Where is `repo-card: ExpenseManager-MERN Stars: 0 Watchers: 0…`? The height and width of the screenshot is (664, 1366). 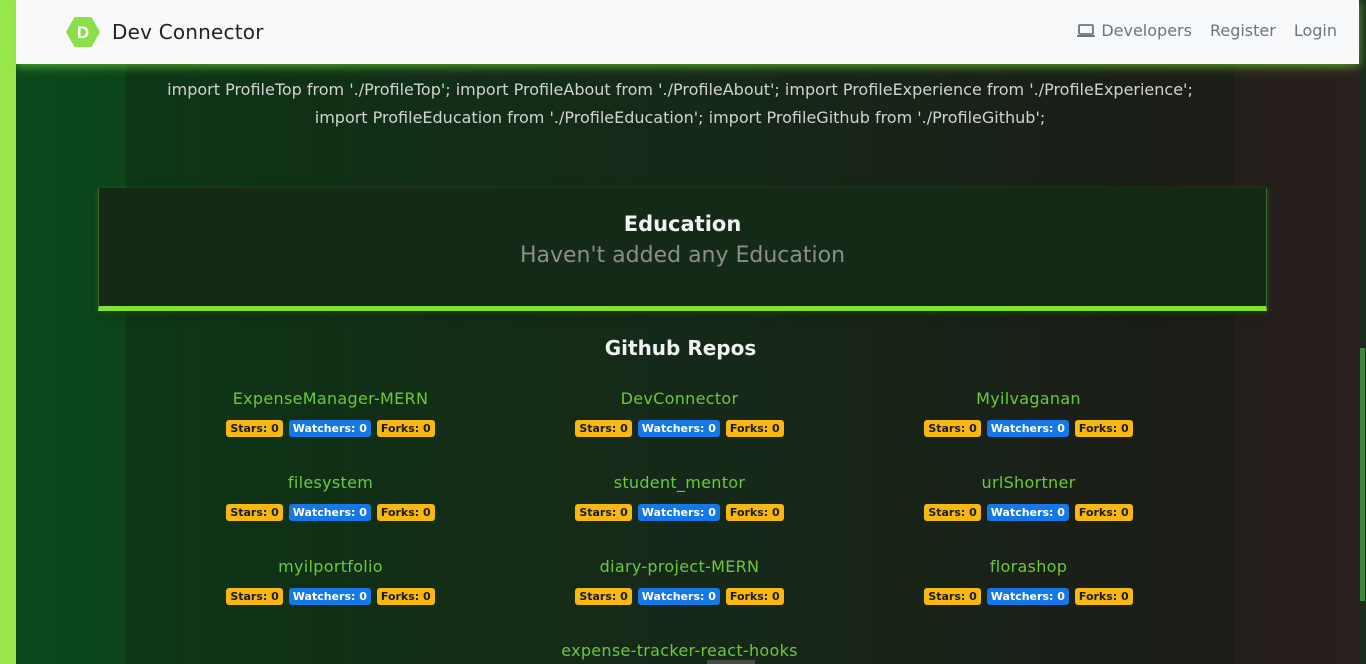
repo-card: ExpenseManager-MERN Stars: 0 Watchers: 0… is located at coordinates (330, 412).